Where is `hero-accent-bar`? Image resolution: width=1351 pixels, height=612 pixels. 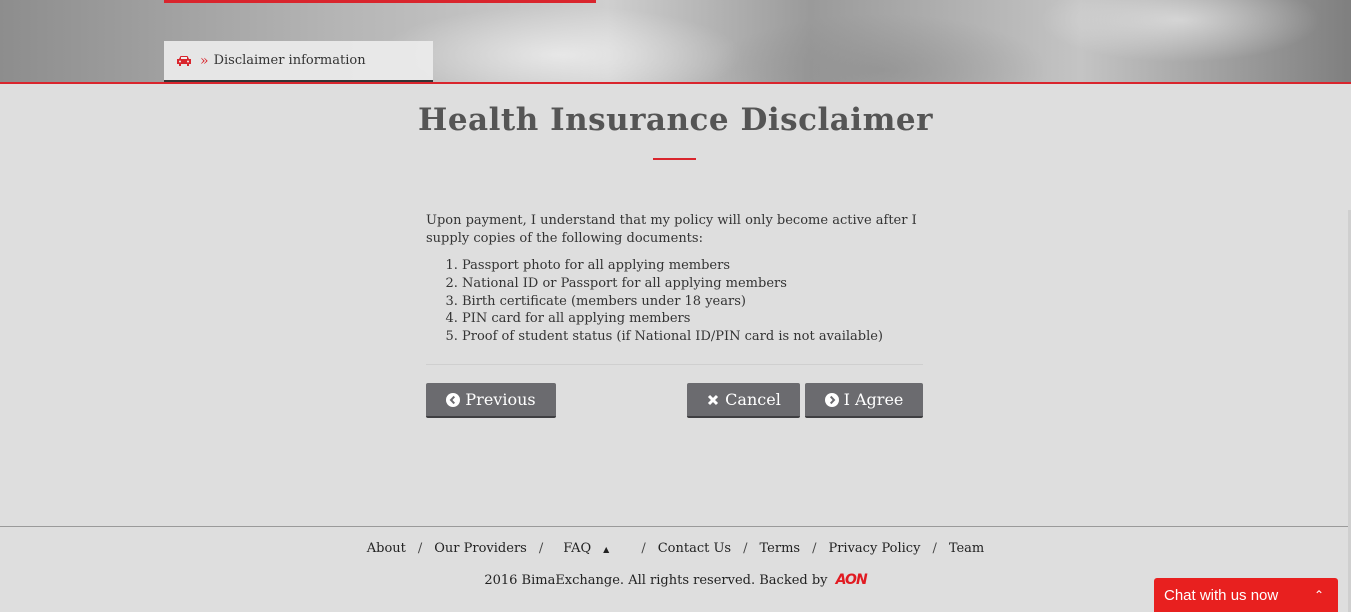 hero-accent-bar is located at coordinates (380, 1).